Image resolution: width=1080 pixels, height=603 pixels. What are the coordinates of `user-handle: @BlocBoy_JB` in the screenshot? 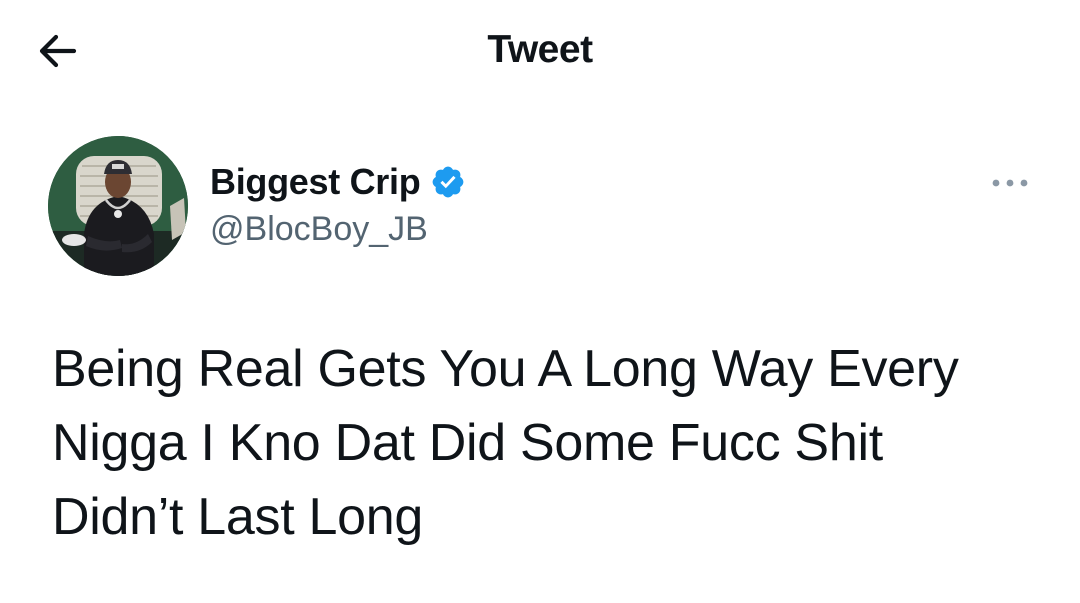 It's located at (338, 229).